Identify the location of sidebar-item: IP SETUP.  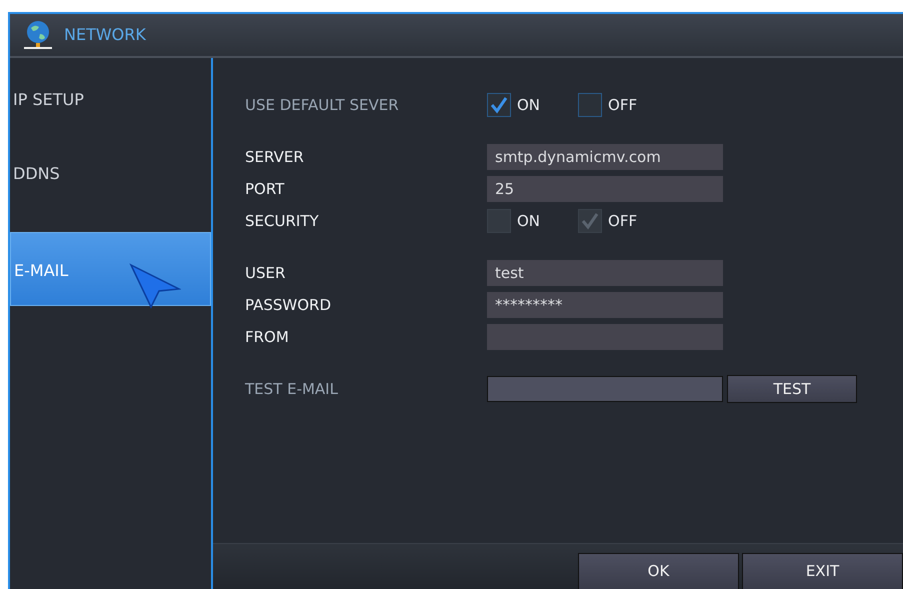
(110, 125).